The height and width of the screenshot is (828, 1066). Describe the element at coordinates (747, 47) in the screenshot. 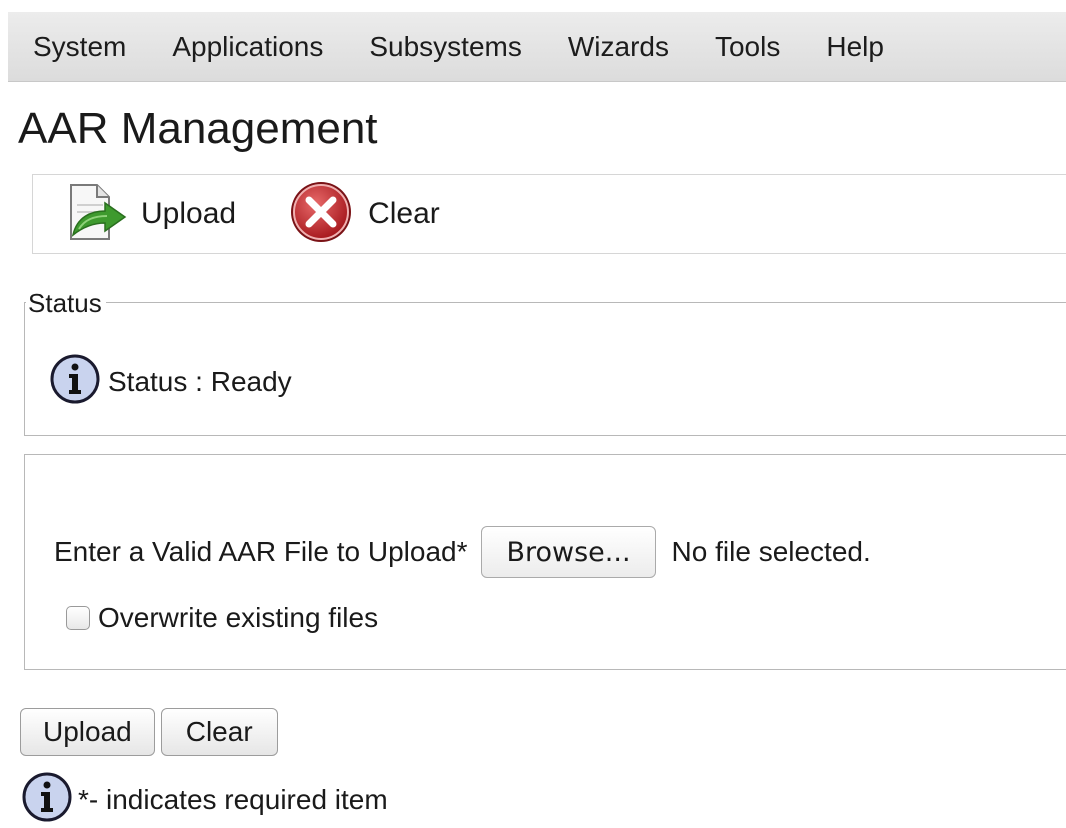

I see `menu-tools: Tools` at that location.